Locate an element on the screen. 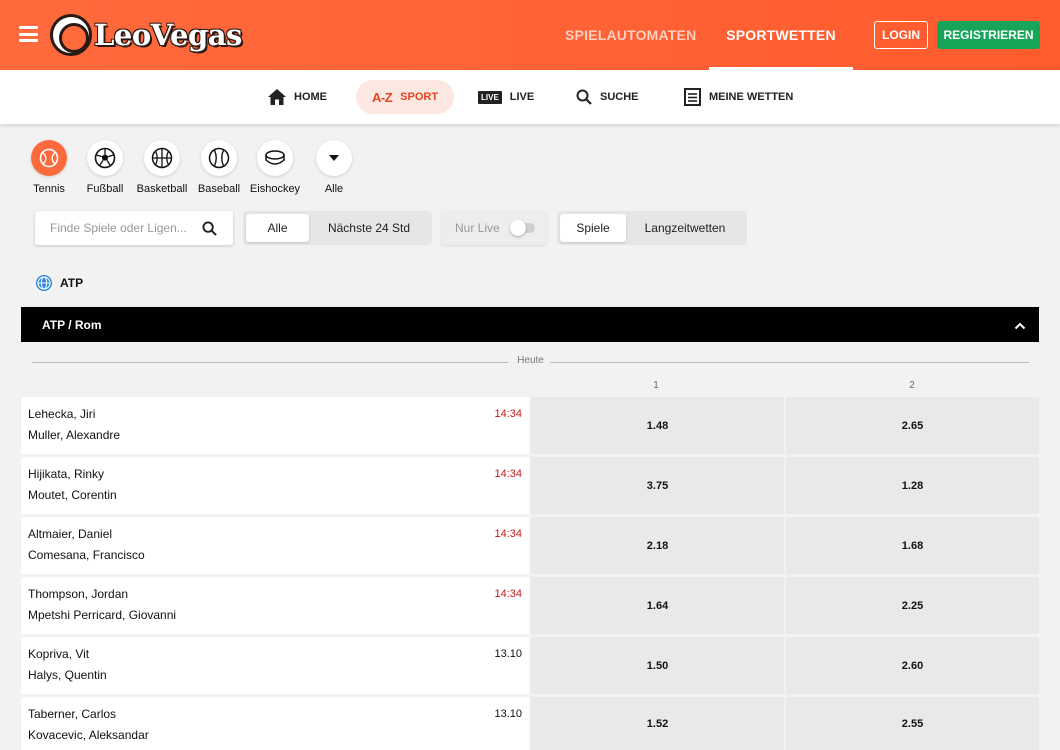 The image size is (1060, 750). sport-basketball: Basketball is located at coordinates (162, 167).